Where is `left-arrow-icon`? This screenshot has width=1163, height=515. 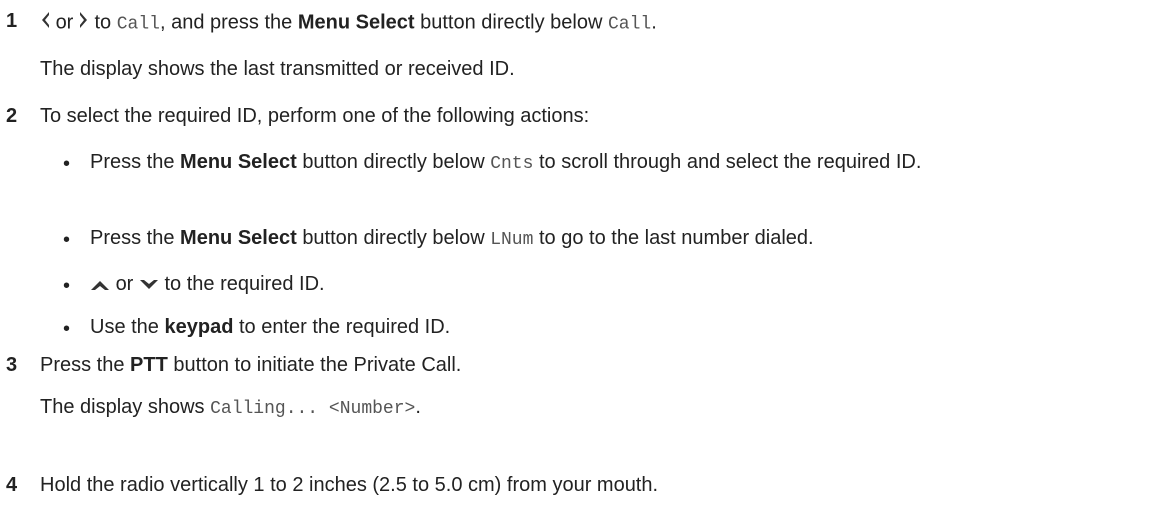 left-arrow-icon is located at coordinates (45, 23).